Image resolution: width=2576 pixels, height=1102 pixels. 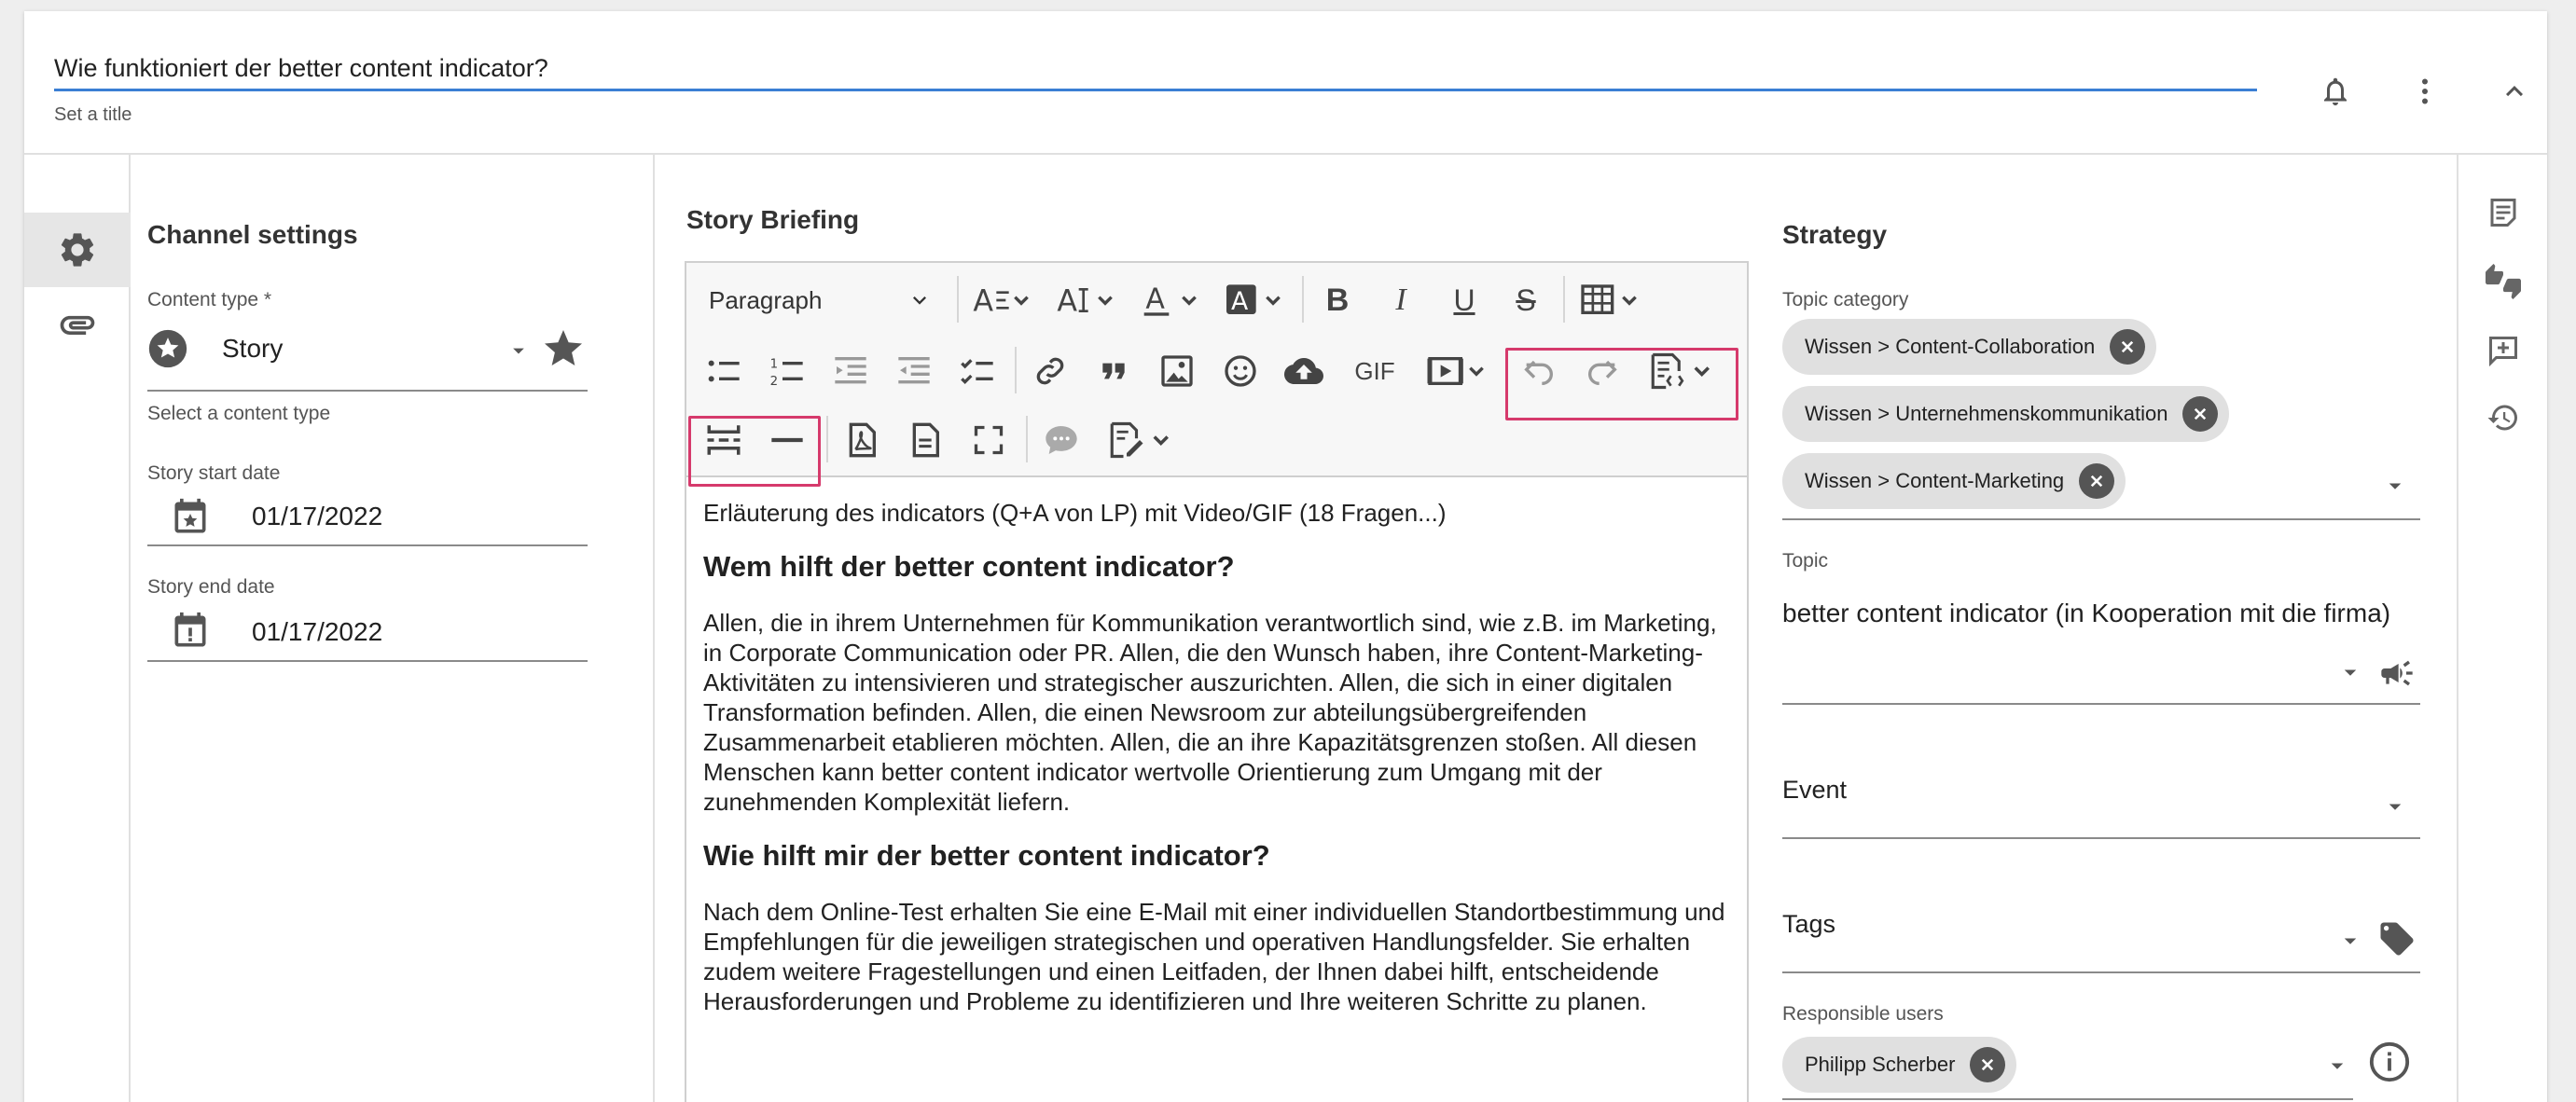 I want to click on pdf-icon, so click(x=862, y=440).